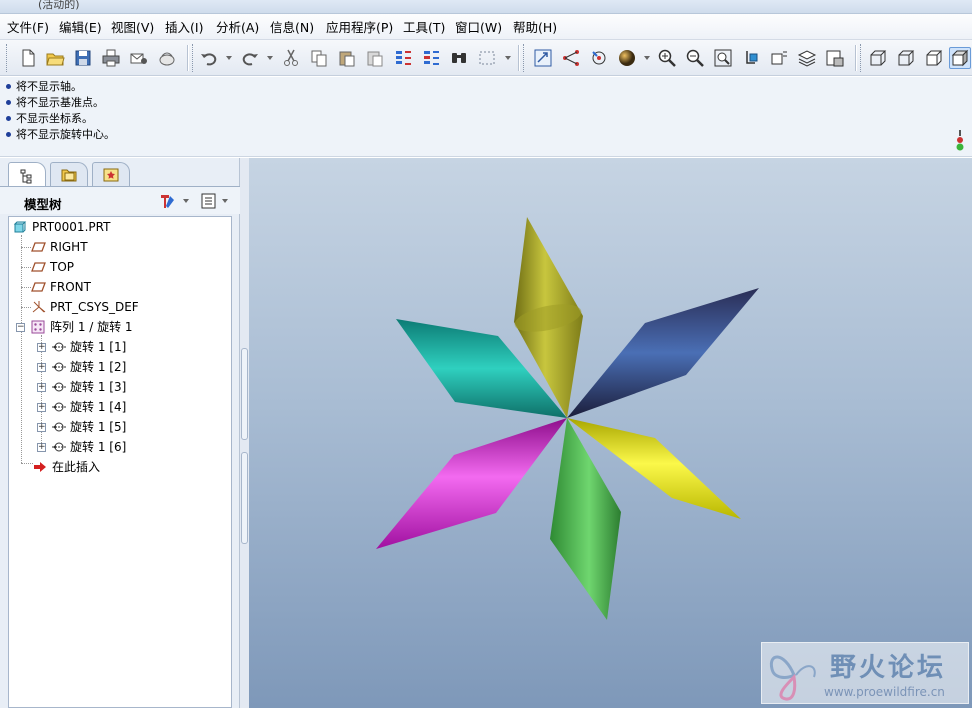 The width and height of the screenshot is (972, 708). I want to click on zoom-in-icon, so click(667, 58).